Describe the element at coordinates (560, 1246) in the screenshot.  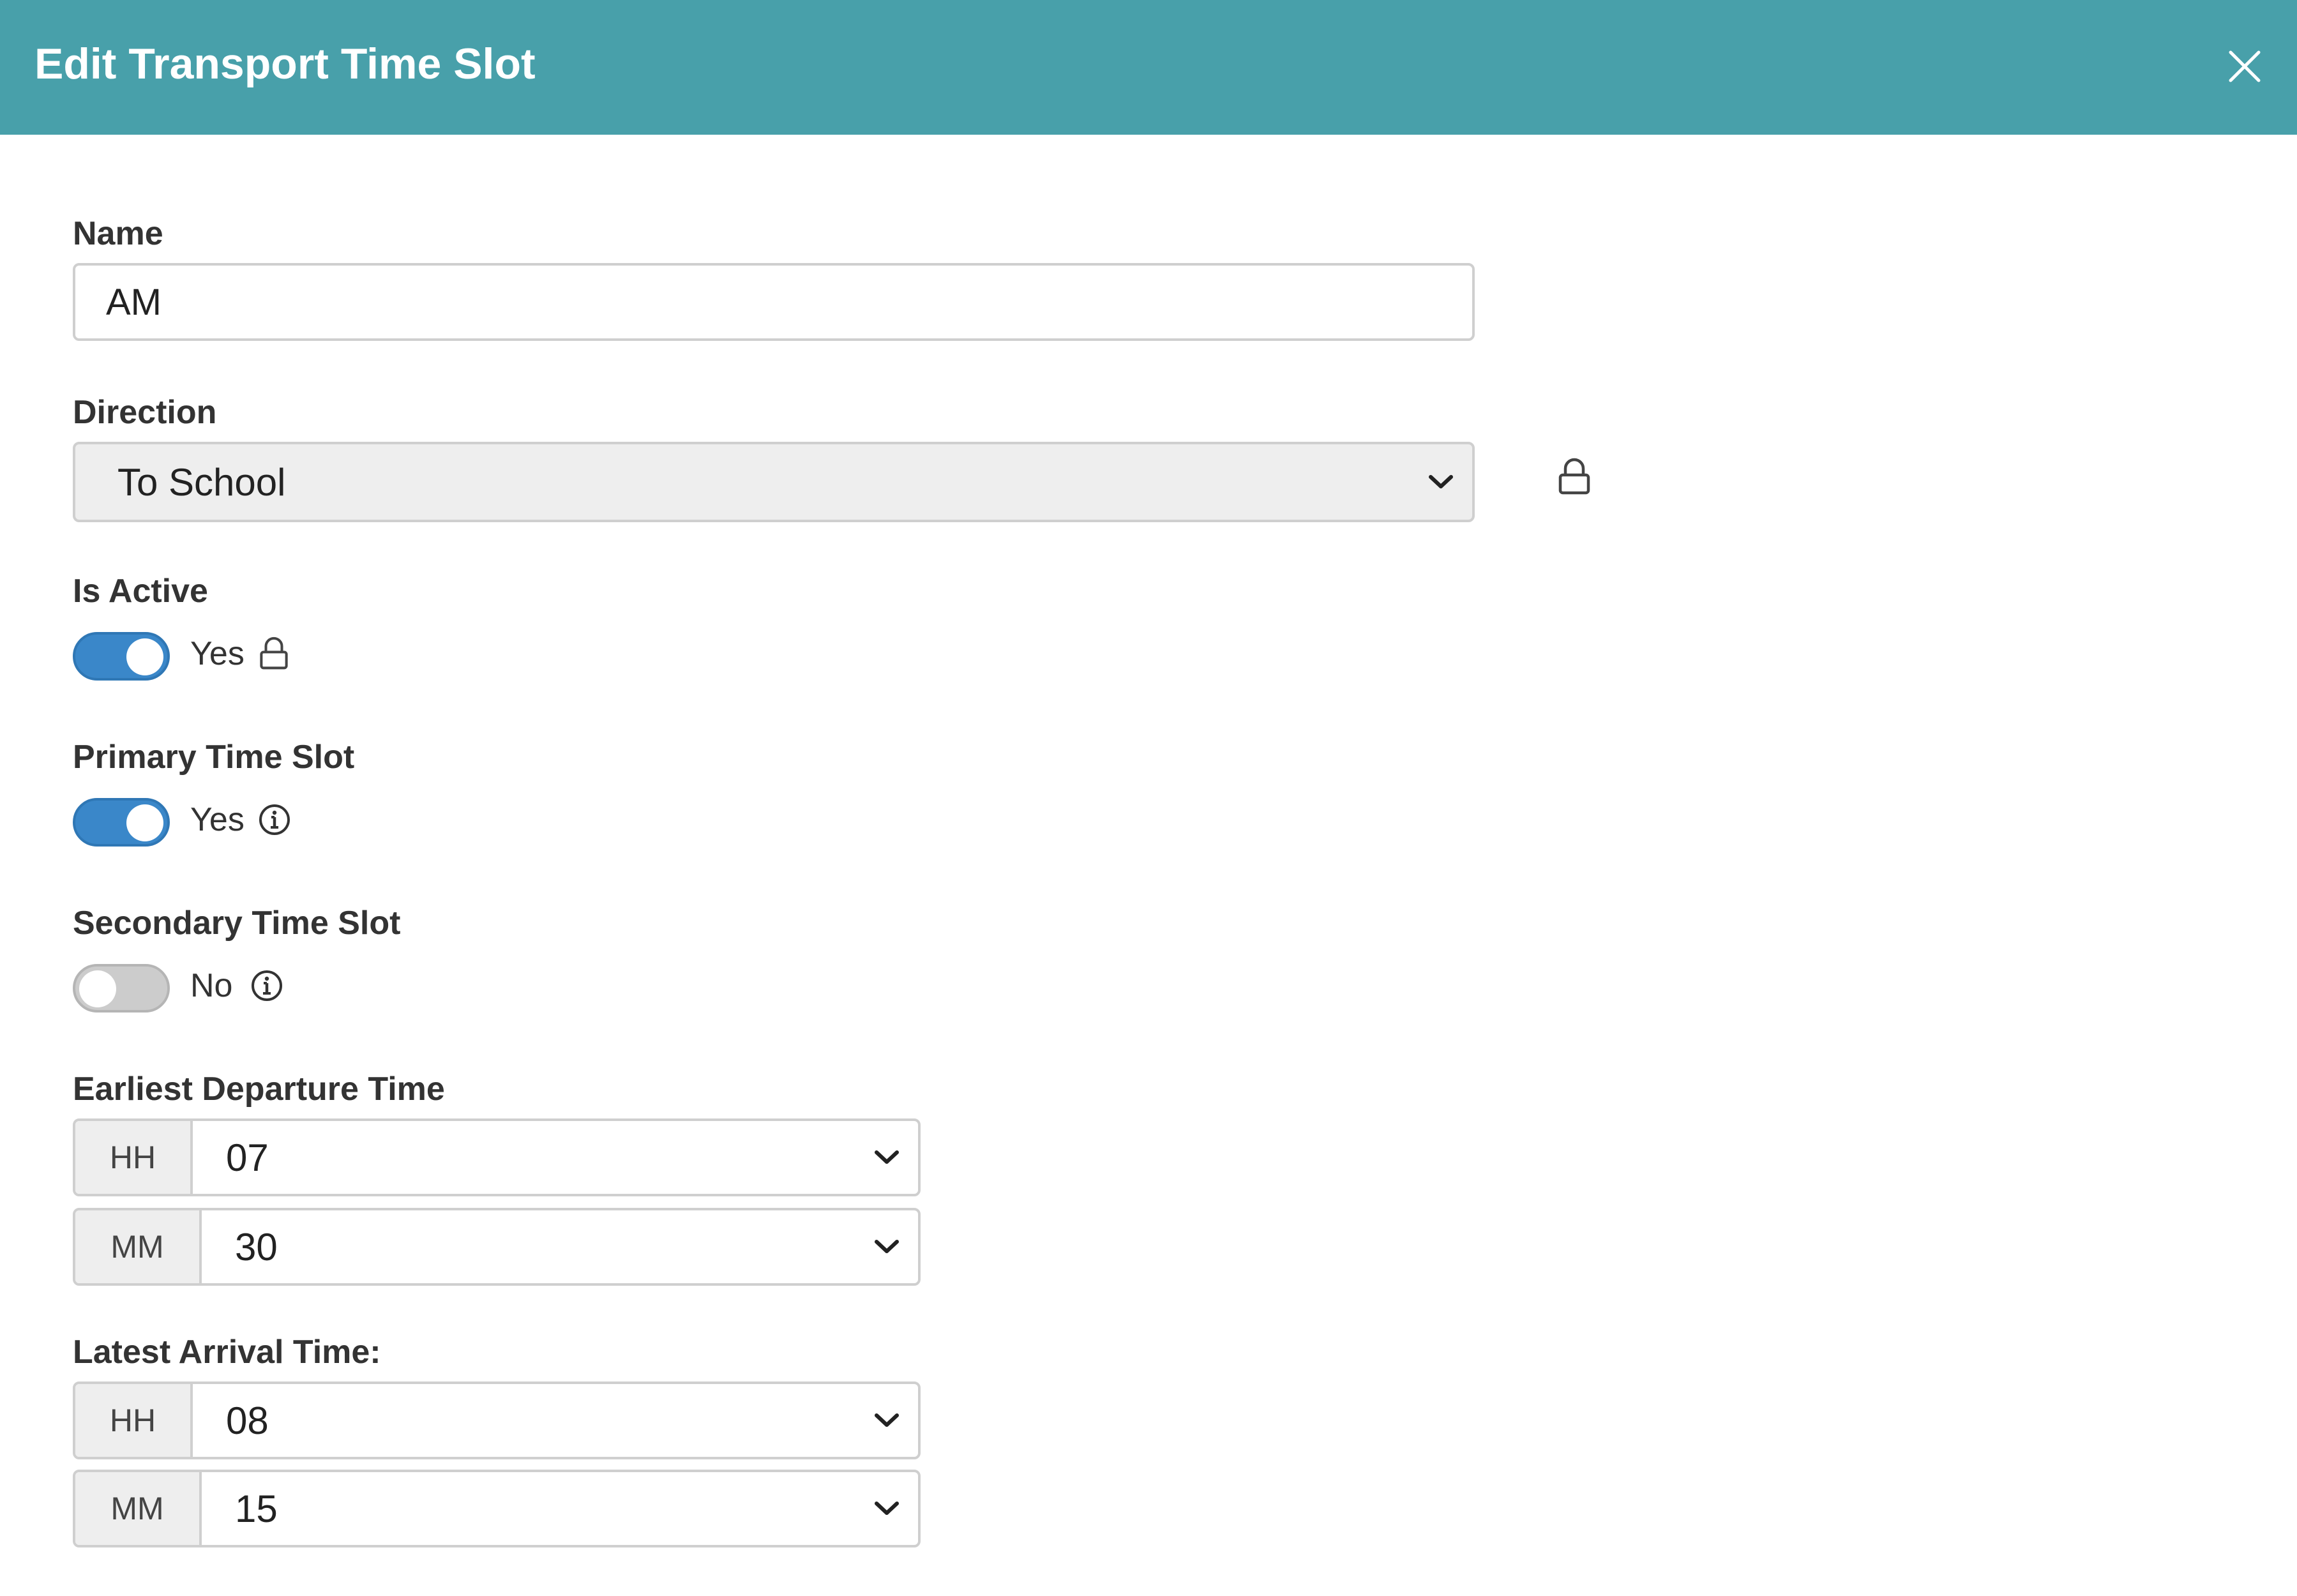
I see `earliest-departure-mm-select: 30` at that location.